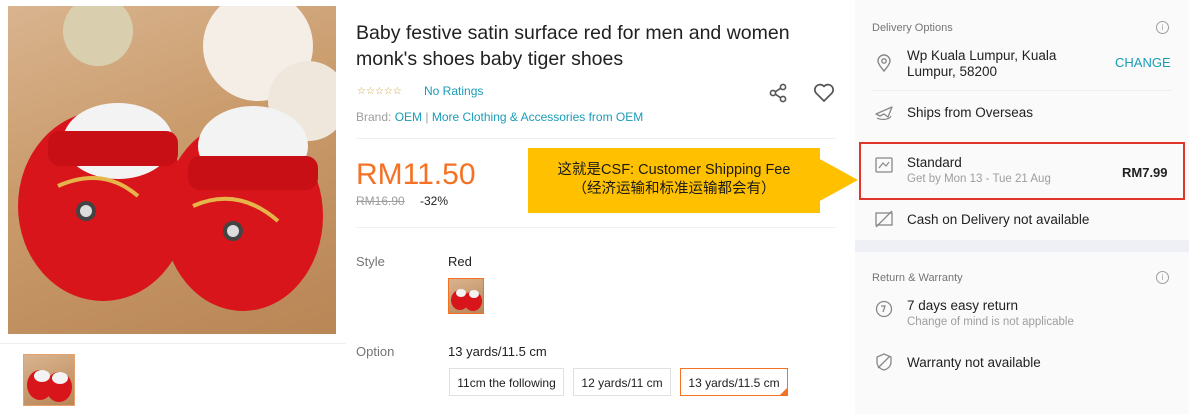 Image resolution: width=1189 pixels, height=415 pixels. What do you see at coordinates (884, 219) in the screenshot?
I see `cash-icon` at bounding box center [884, 219].